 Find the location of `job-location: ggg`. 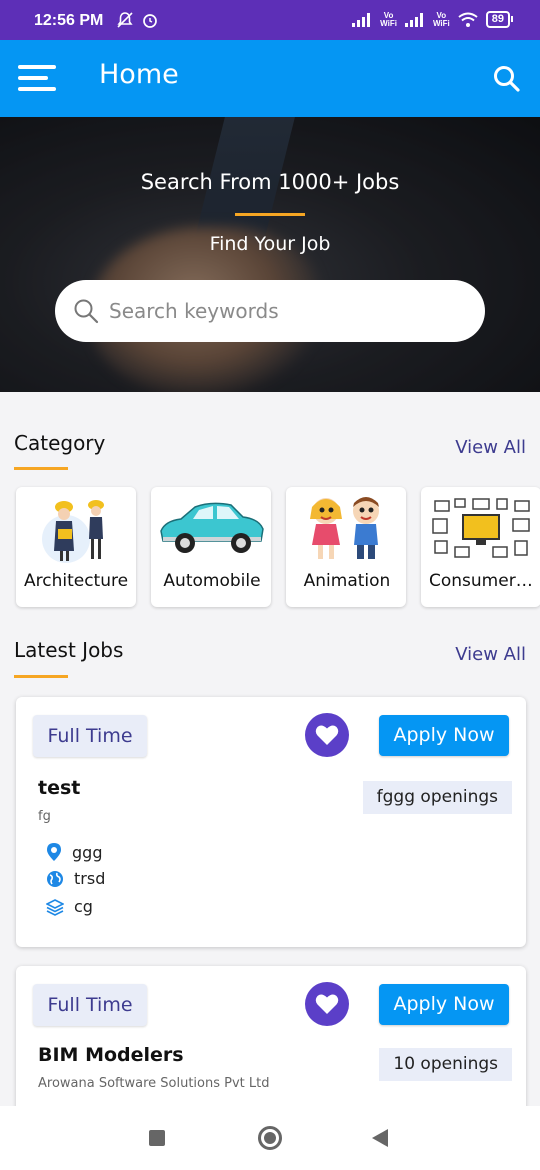

job-location: ggg is located at coordinates (74, 852).